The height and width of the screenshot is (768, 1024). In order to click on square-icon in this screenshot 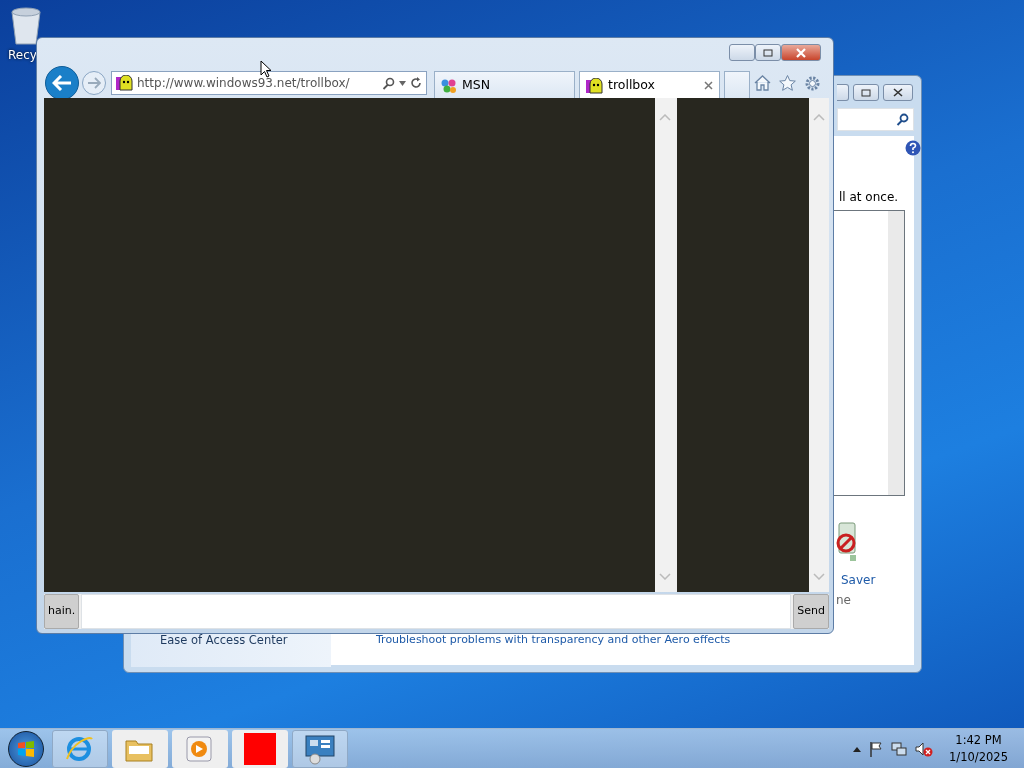, I will do `click(260, 748)`.